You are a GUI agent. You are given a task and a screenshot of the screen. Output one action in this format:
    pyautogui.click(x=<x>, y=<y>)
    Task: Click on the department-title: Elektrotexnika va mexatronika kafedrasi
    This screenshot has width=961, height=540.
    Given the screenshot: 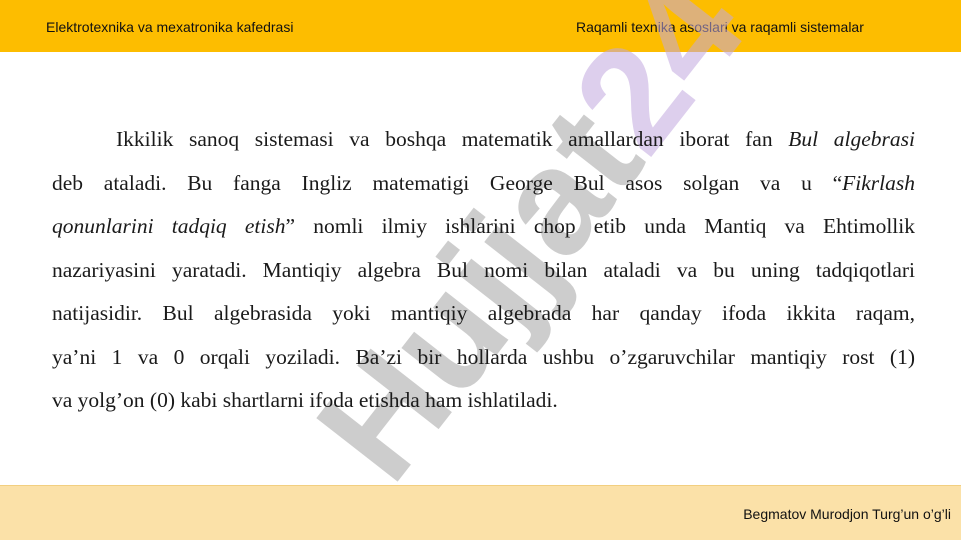 What is the action you would take?
    pyautogui.click(x=170, y=27)
    